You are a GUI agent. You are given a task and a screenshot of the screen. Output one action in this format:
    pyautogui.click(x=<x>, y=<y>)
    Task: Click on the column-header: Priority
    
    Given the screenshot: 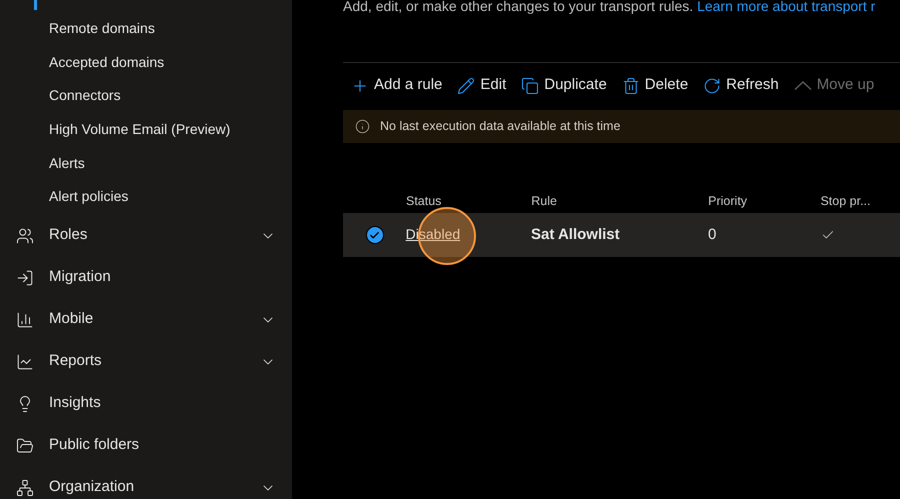 What is the action you would take?
    pyautogui.click(x=764, y=201)
    